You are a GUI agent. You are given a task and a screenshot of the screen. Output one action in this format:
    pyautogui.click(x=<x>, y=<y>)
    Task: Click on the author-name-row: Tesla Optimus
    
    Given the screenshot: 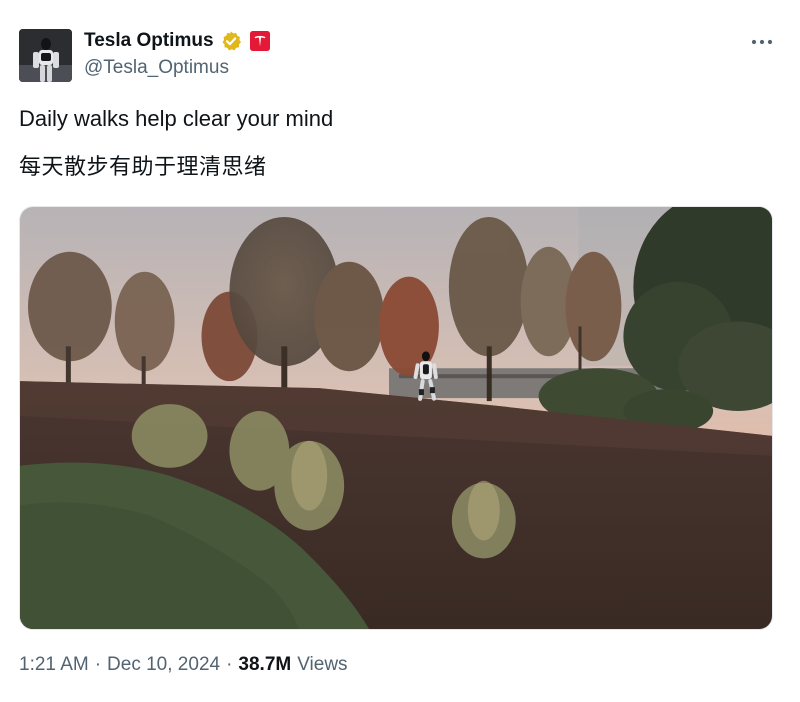 What is the action you would take?
    pyautogui.click(x=177, y=41)
    